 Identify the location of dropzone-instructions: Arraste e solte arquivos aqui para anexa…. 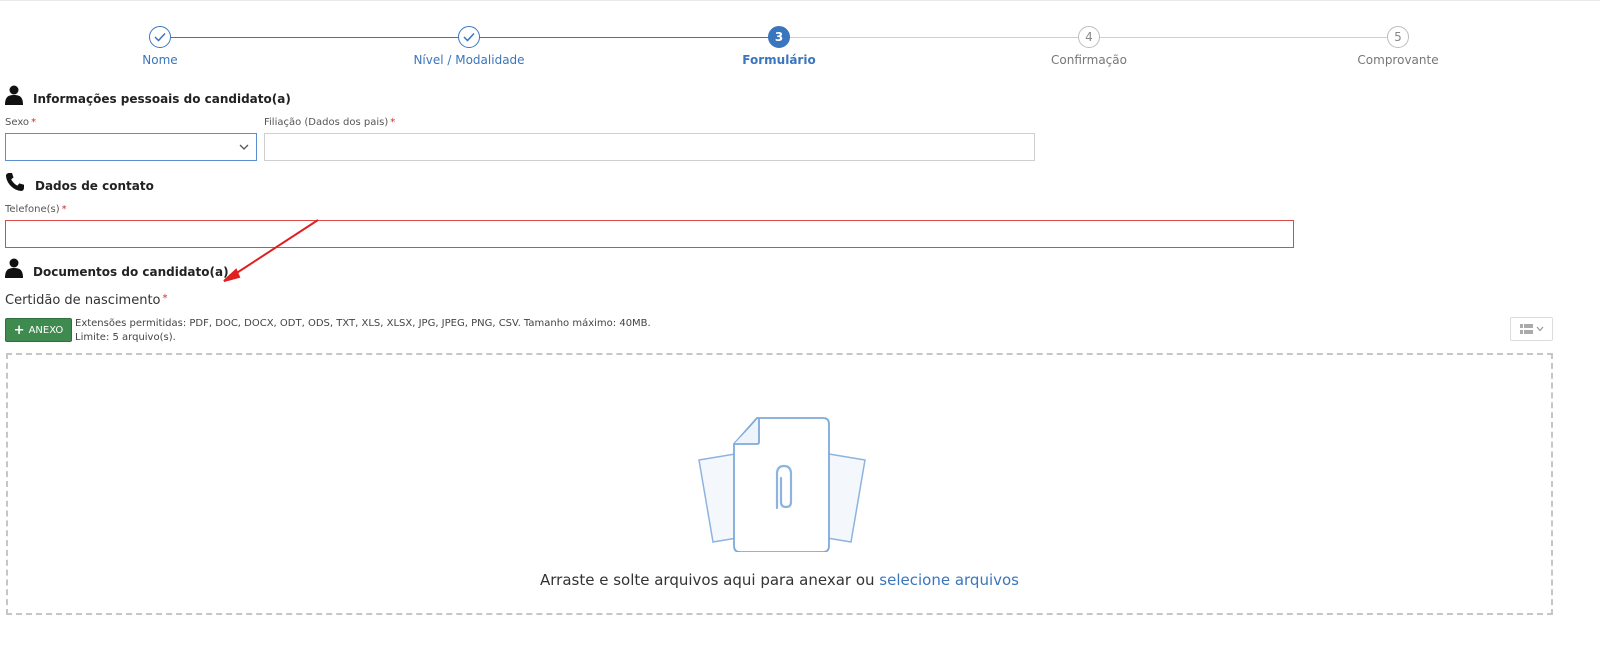
(779, 580).